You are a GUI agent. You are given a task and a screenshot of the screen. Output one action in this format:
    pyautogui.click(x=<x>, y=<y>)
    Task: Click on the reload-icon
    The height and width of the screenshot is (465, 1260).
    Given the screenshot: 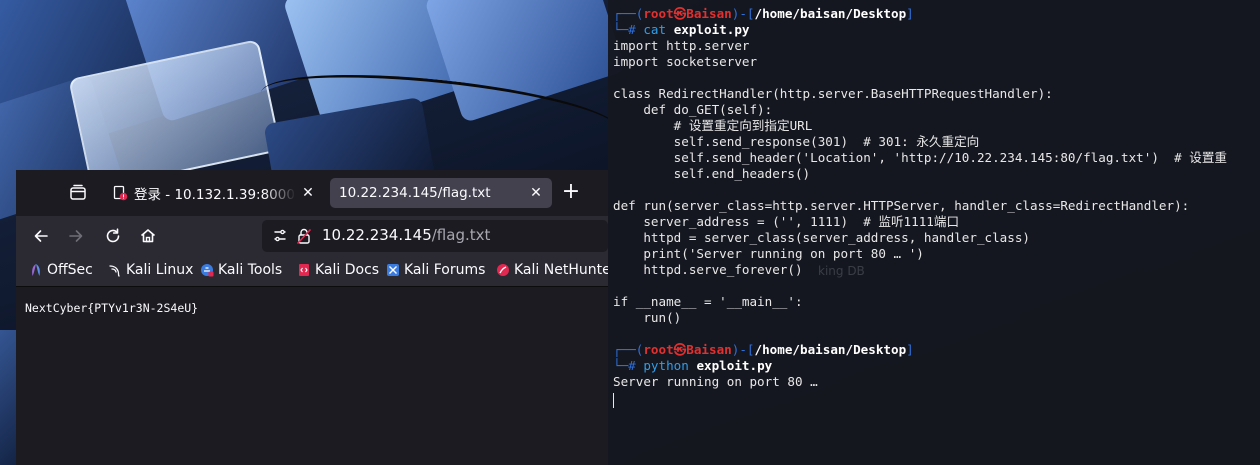 What is the action you would take?
    pyautogui.click(x=113, y=235)
    